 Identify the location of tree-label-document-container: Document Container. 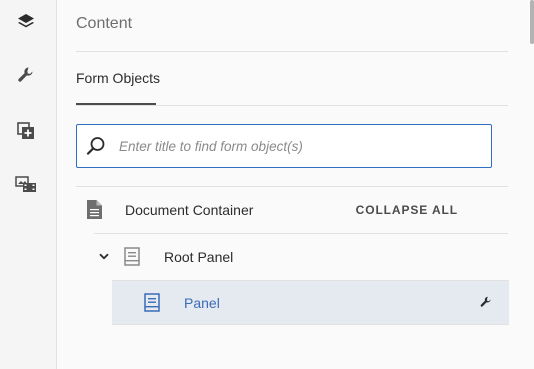
(189, 209).